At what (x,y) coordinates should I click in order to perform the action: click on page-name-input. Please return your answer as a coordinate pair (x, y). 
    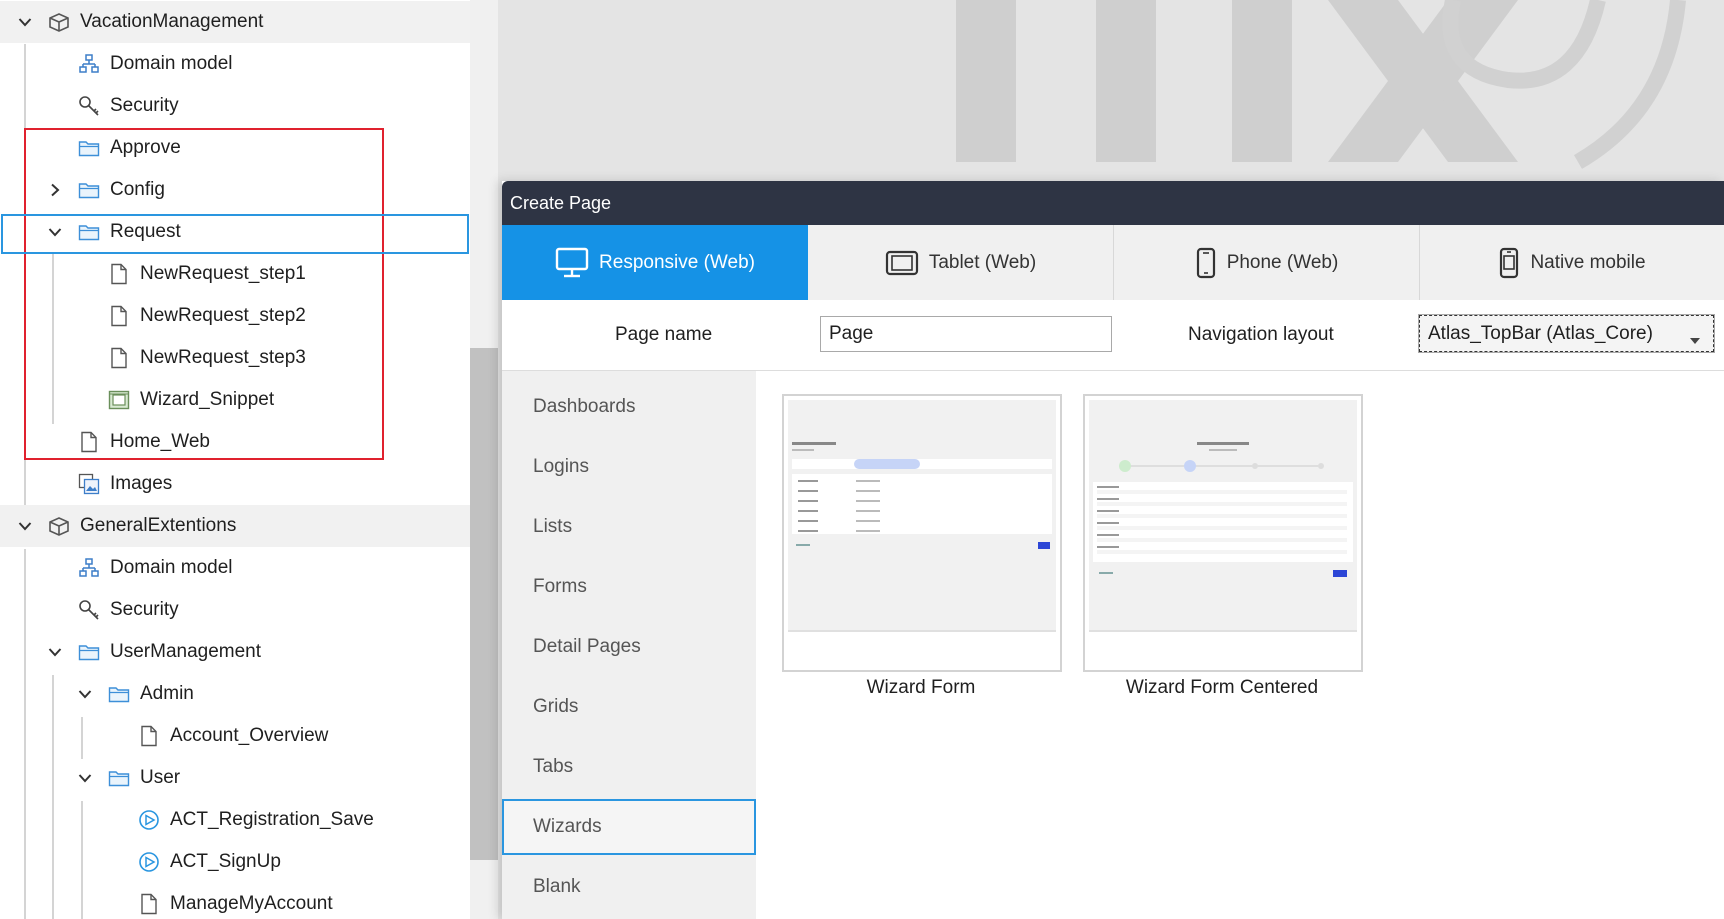
    Looking at the image, I should click on (966, 334).